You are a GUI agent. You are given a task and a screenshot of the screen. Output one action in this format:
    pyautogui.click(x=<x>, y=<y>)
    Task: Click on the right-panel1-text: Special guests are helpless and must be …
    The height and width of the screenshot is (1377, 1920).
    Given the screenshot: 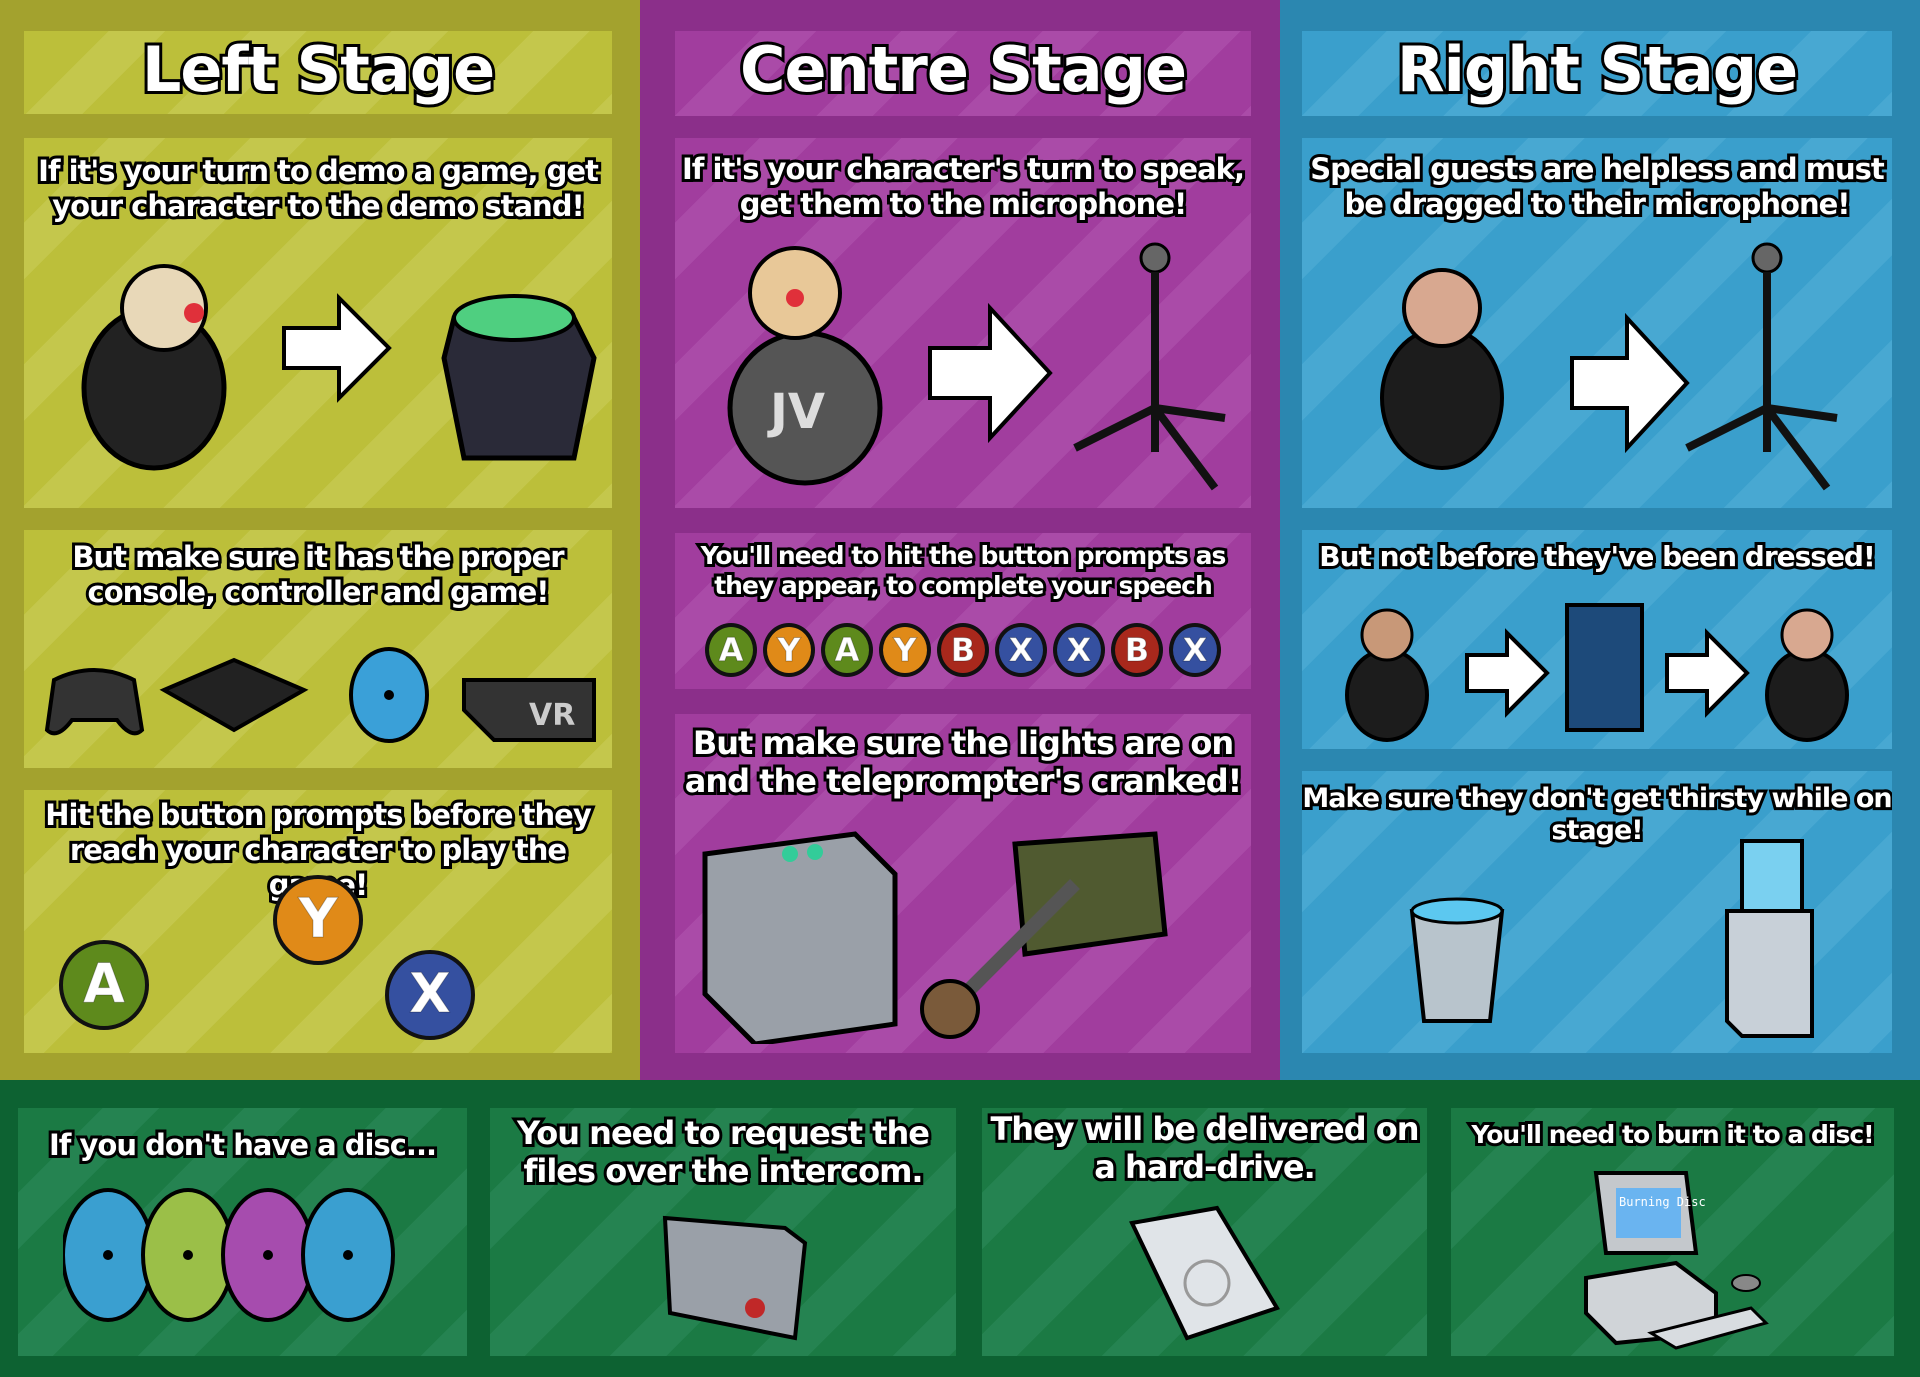 What is the action you would take?
    pyautogui.click(x=1597, y=186)
    